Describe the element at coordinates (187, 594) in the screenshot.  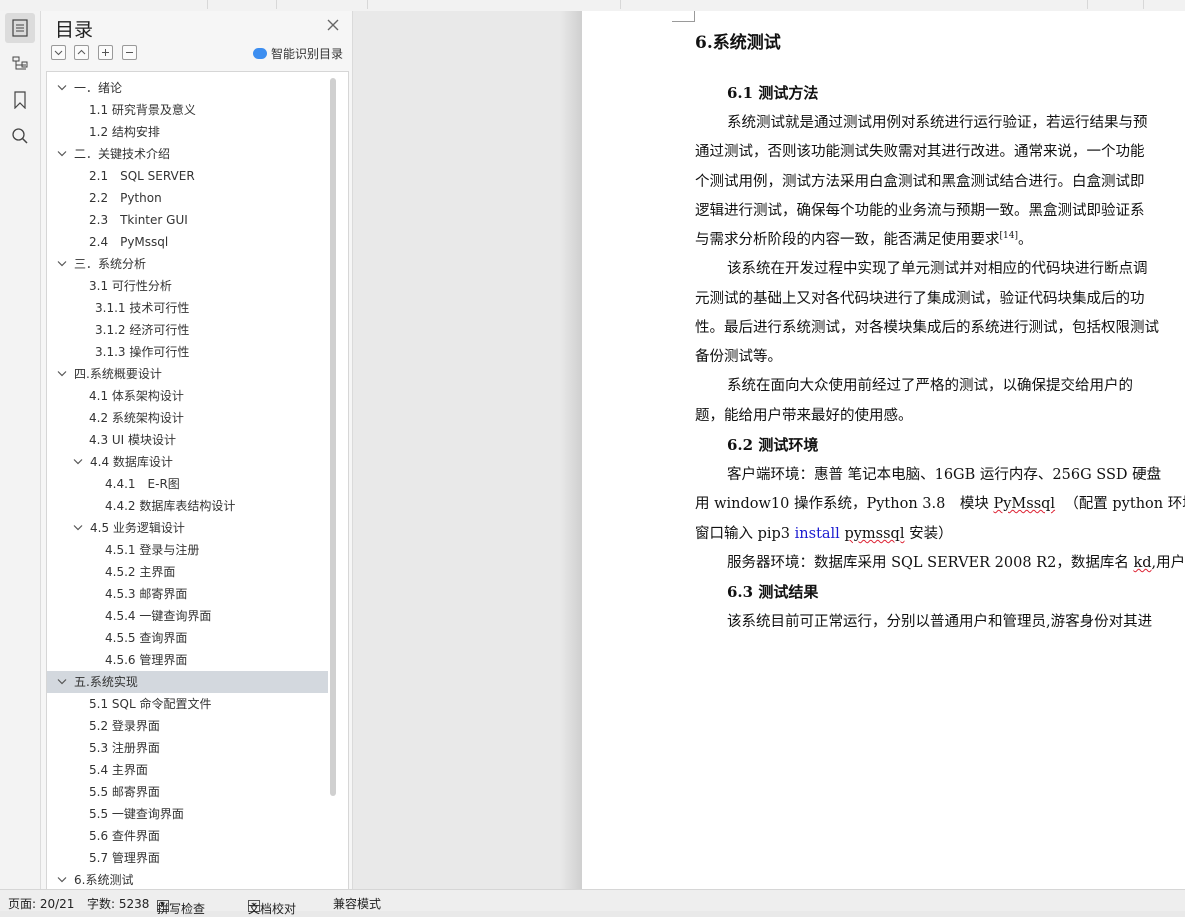
I see `toc-item: 4.5.3 邮寄界面` at that location.